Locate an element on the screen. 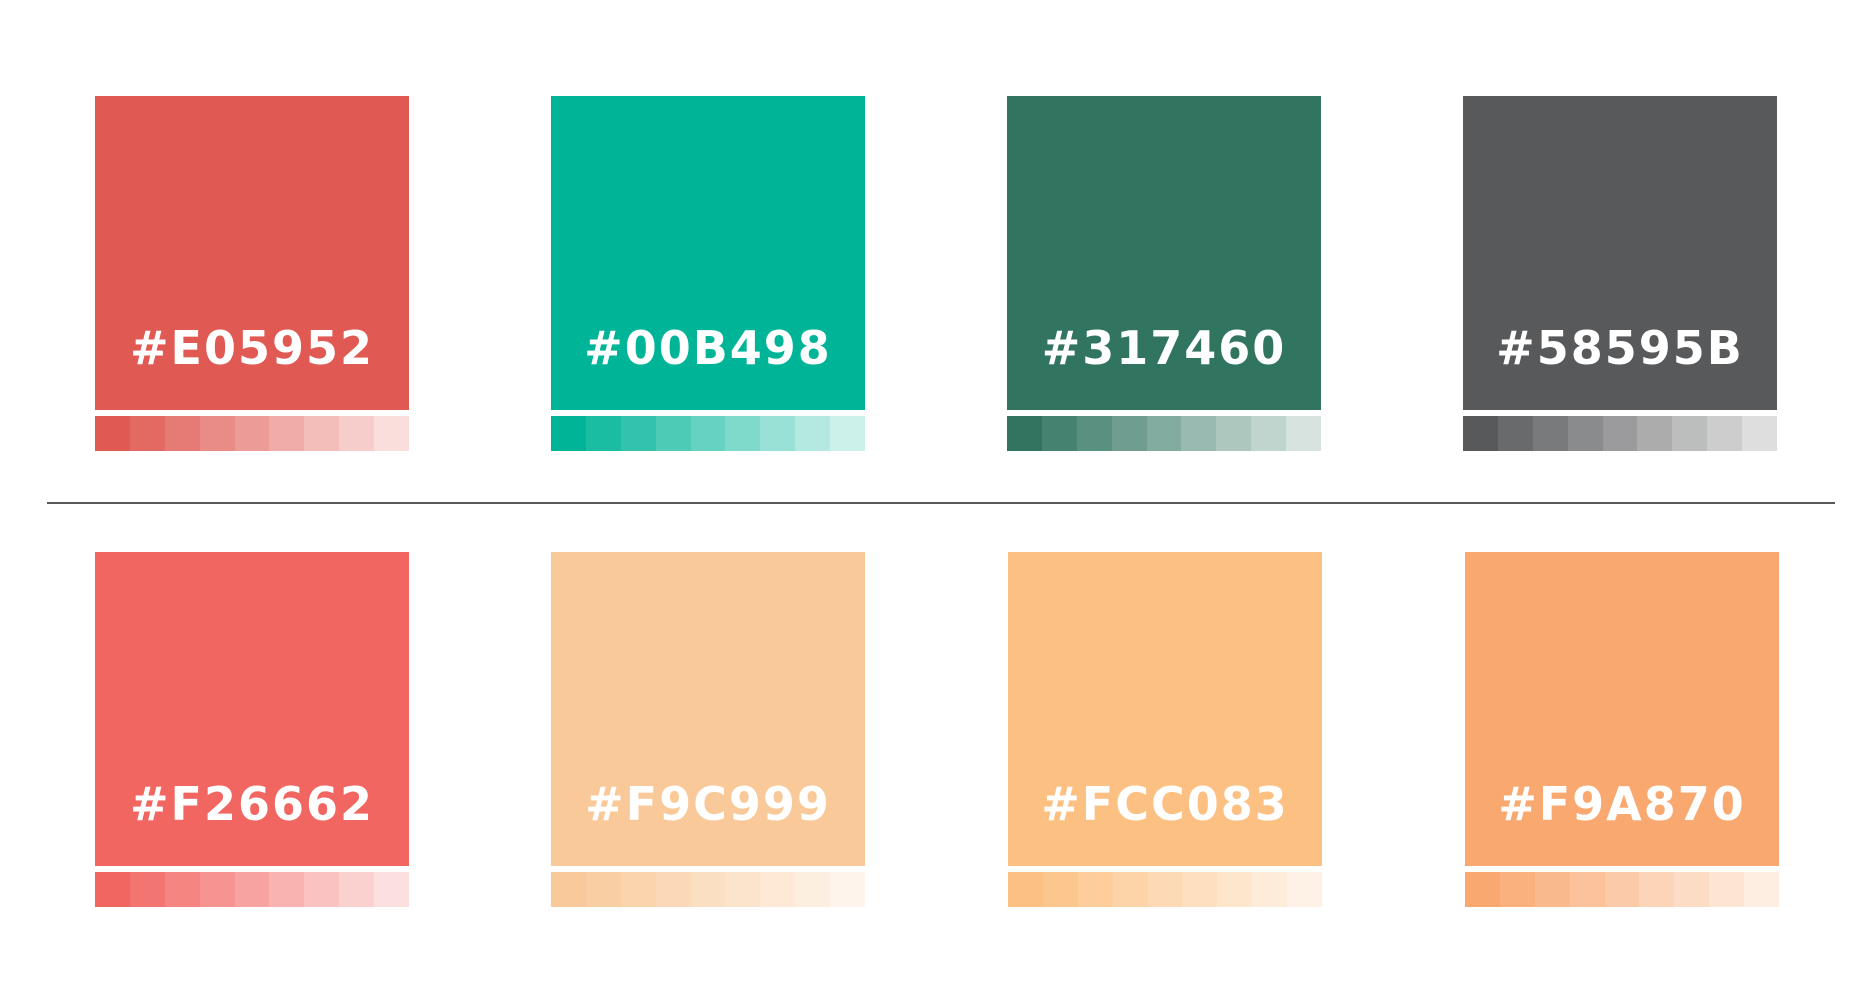 This screenshot has height=1000, width=1875. color-swatch: #FCC083 is located at coordinates (1165, 729).